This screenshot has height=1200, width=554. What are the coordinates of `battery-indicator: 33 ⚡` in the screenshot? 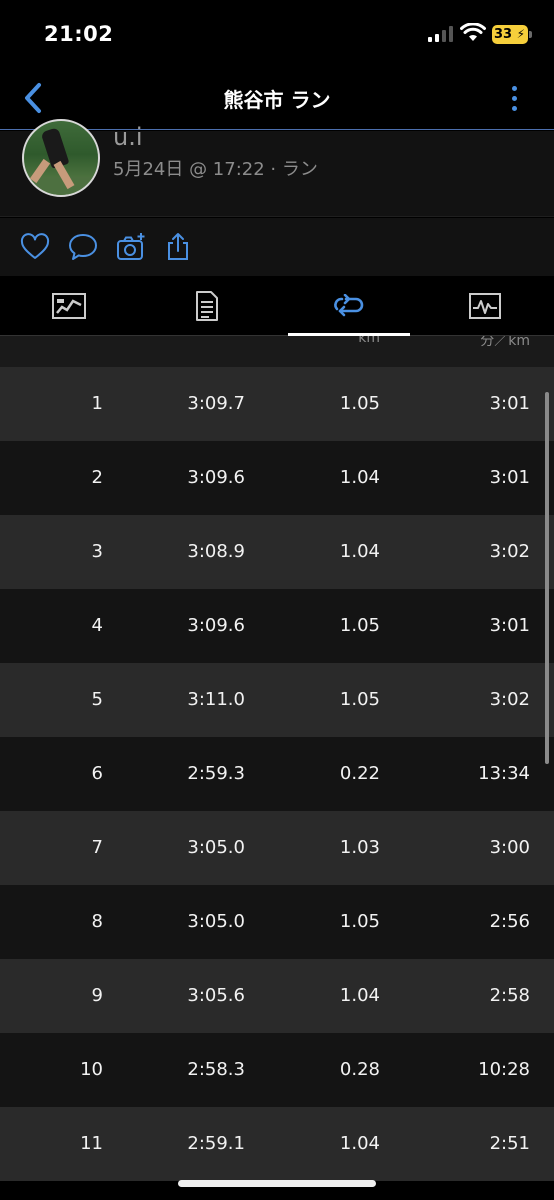 It's located at (510, 34).